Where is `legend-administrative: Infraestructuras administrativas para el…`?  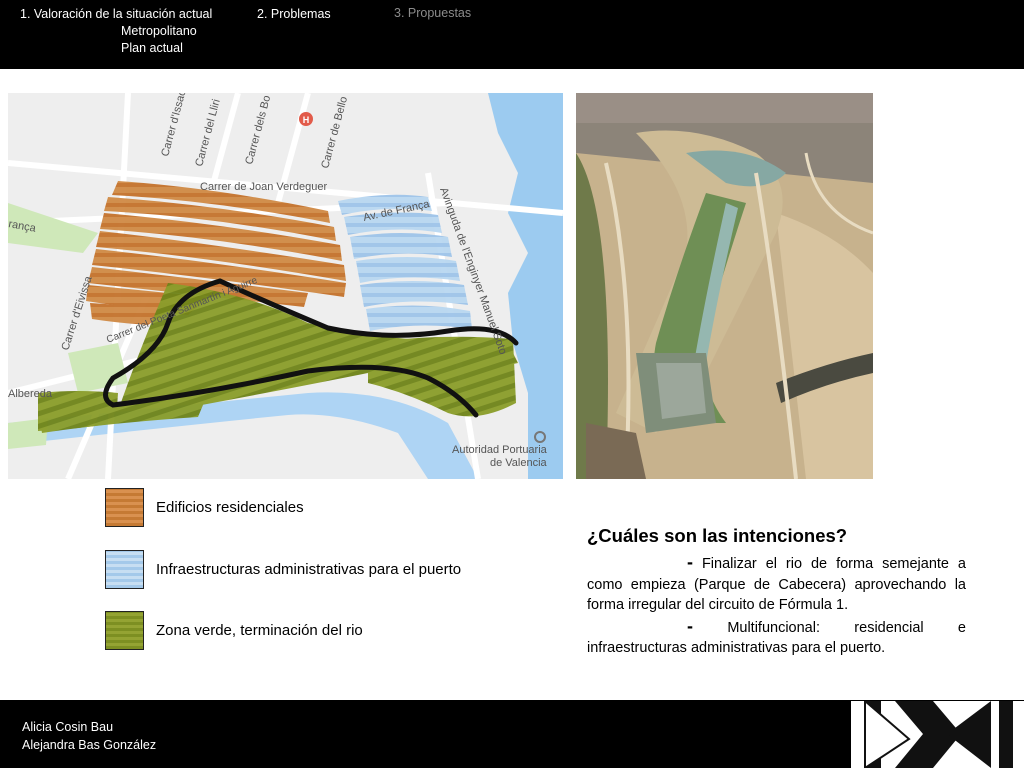 legend-administrative: Infraestructuras administrativas para el… is located at coordinates (315, 570).